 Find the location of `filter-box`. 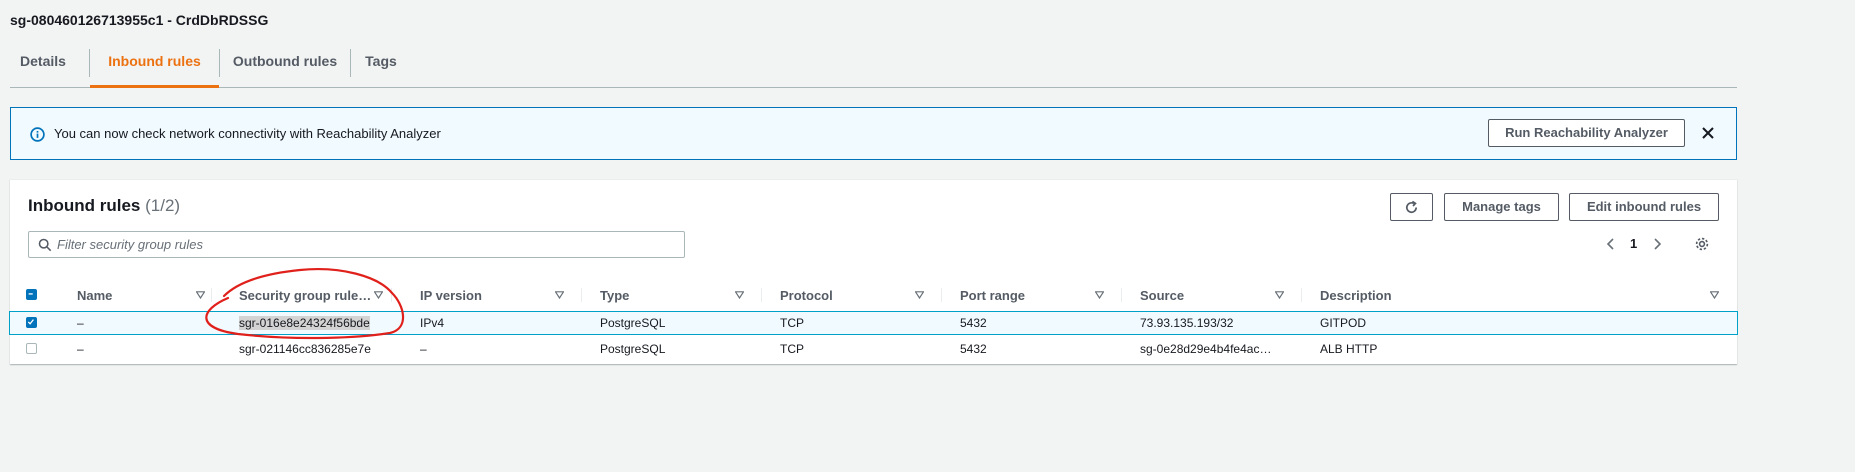

filter-box is located at coordinates (356, 244).